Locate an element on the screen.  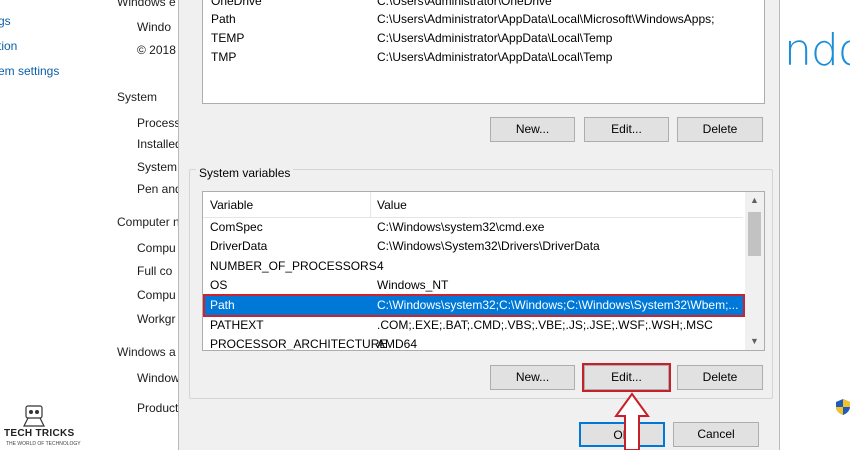
cancel-button: Cancel is located at coordinates (716, 434).